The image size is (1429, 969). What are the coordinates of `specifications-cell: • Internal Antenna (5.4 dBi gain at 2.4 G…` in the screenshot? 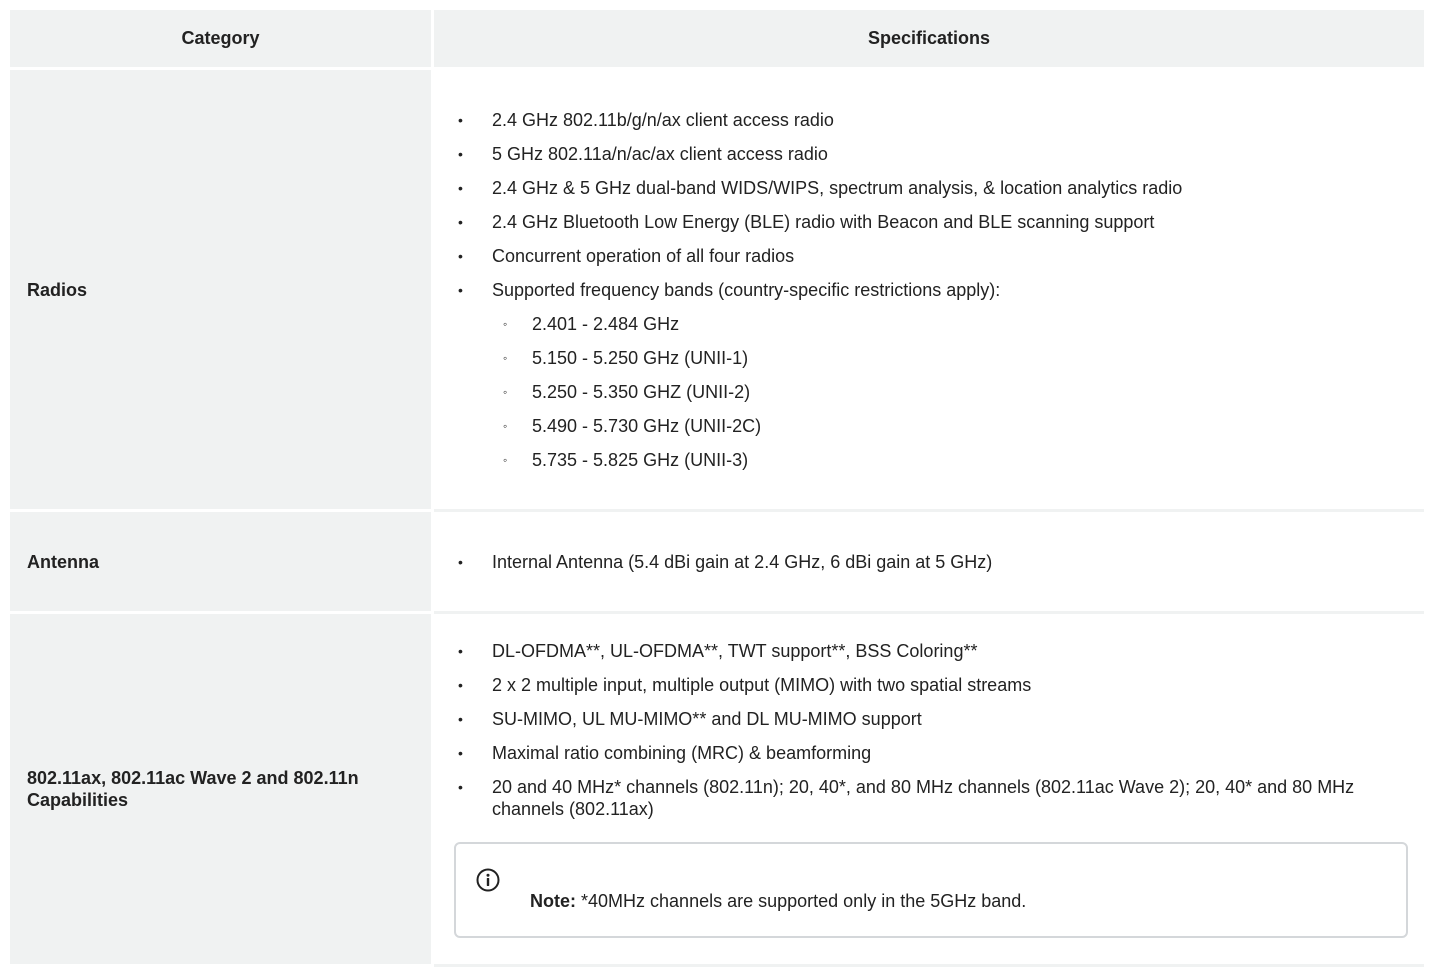 It's located at (929, 563).